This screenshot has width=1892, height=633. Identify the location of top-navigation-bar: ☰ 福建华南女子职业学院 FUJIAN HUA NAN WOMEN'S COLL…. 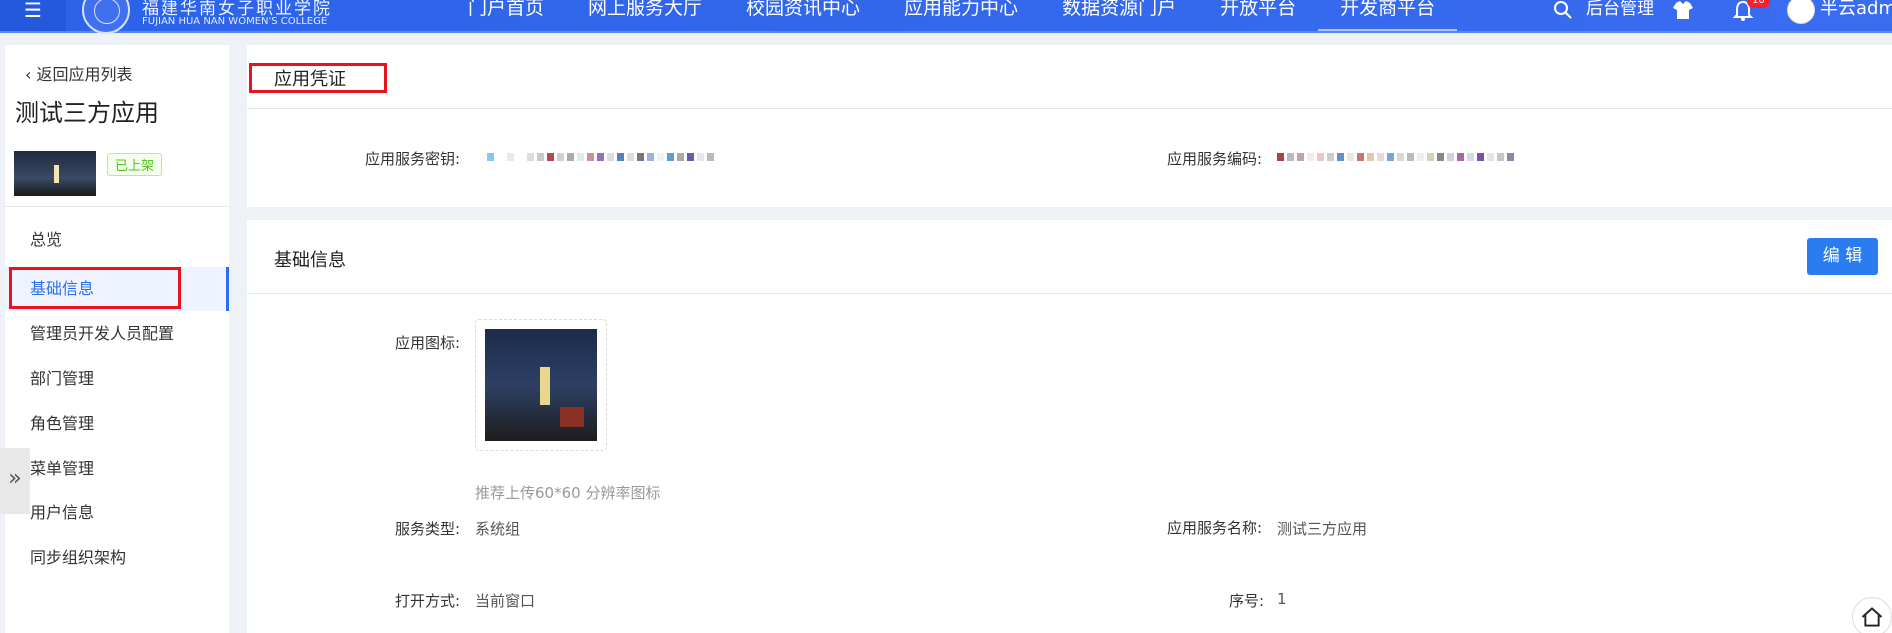
(946, 17).